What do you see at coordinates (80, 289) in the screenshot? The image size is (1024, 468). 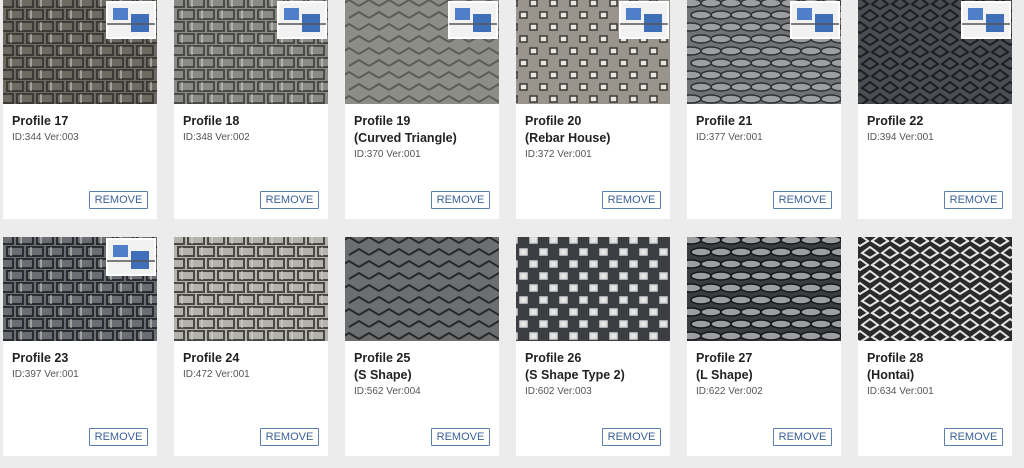 I see `profile-23-thumbnail` at bounding box center [80, 289].